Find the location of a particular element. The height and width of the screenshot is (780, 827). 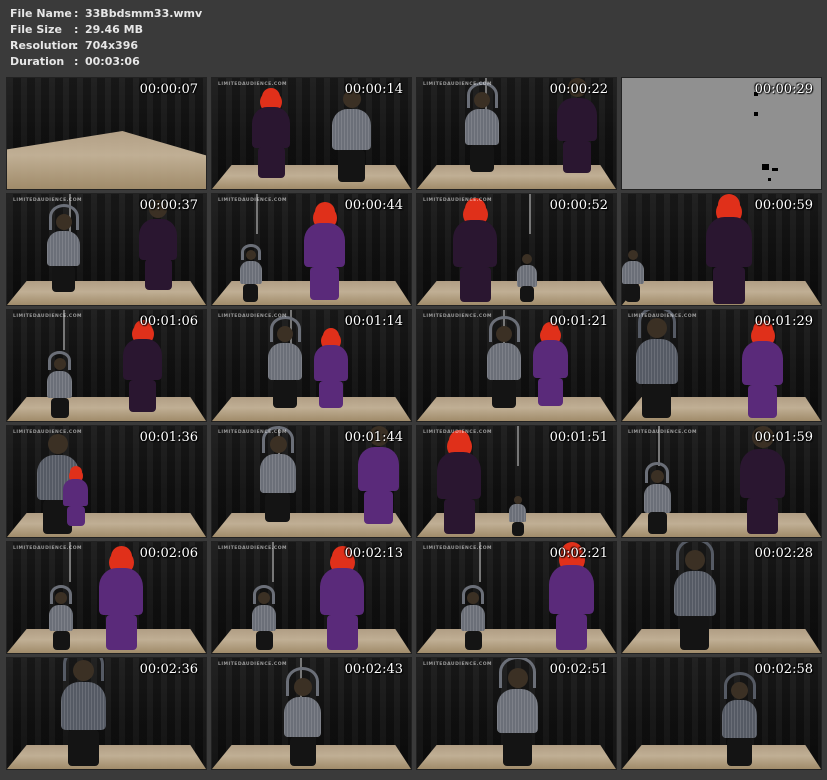

thumbnail-timestamp: 00:02:36 is located at coordinates (168, 669).